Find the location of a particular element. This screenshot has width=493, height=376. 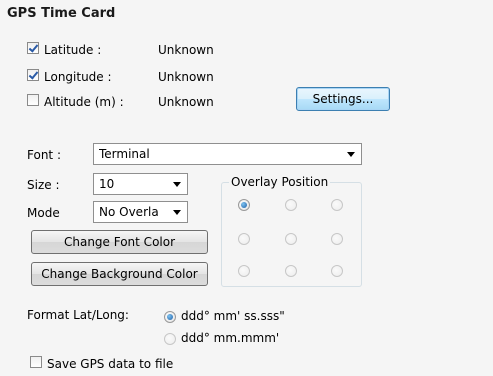

overlay-position-legend: Overlay Position is located at coordinates (280, 182).